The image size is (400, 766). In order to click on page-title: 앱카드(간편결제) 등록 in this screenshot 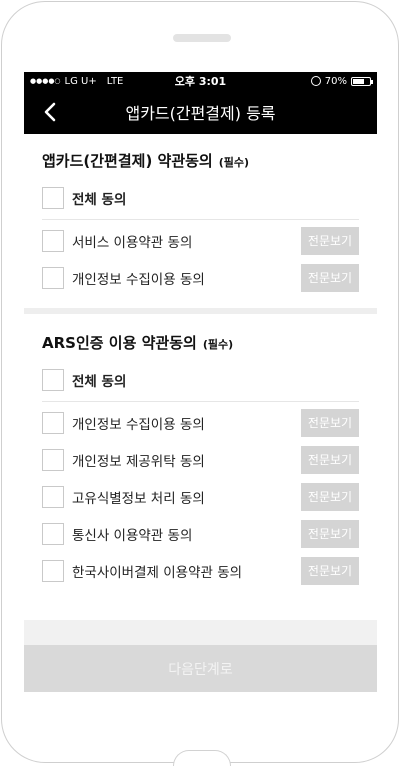, I will do `click(200, 113)`.